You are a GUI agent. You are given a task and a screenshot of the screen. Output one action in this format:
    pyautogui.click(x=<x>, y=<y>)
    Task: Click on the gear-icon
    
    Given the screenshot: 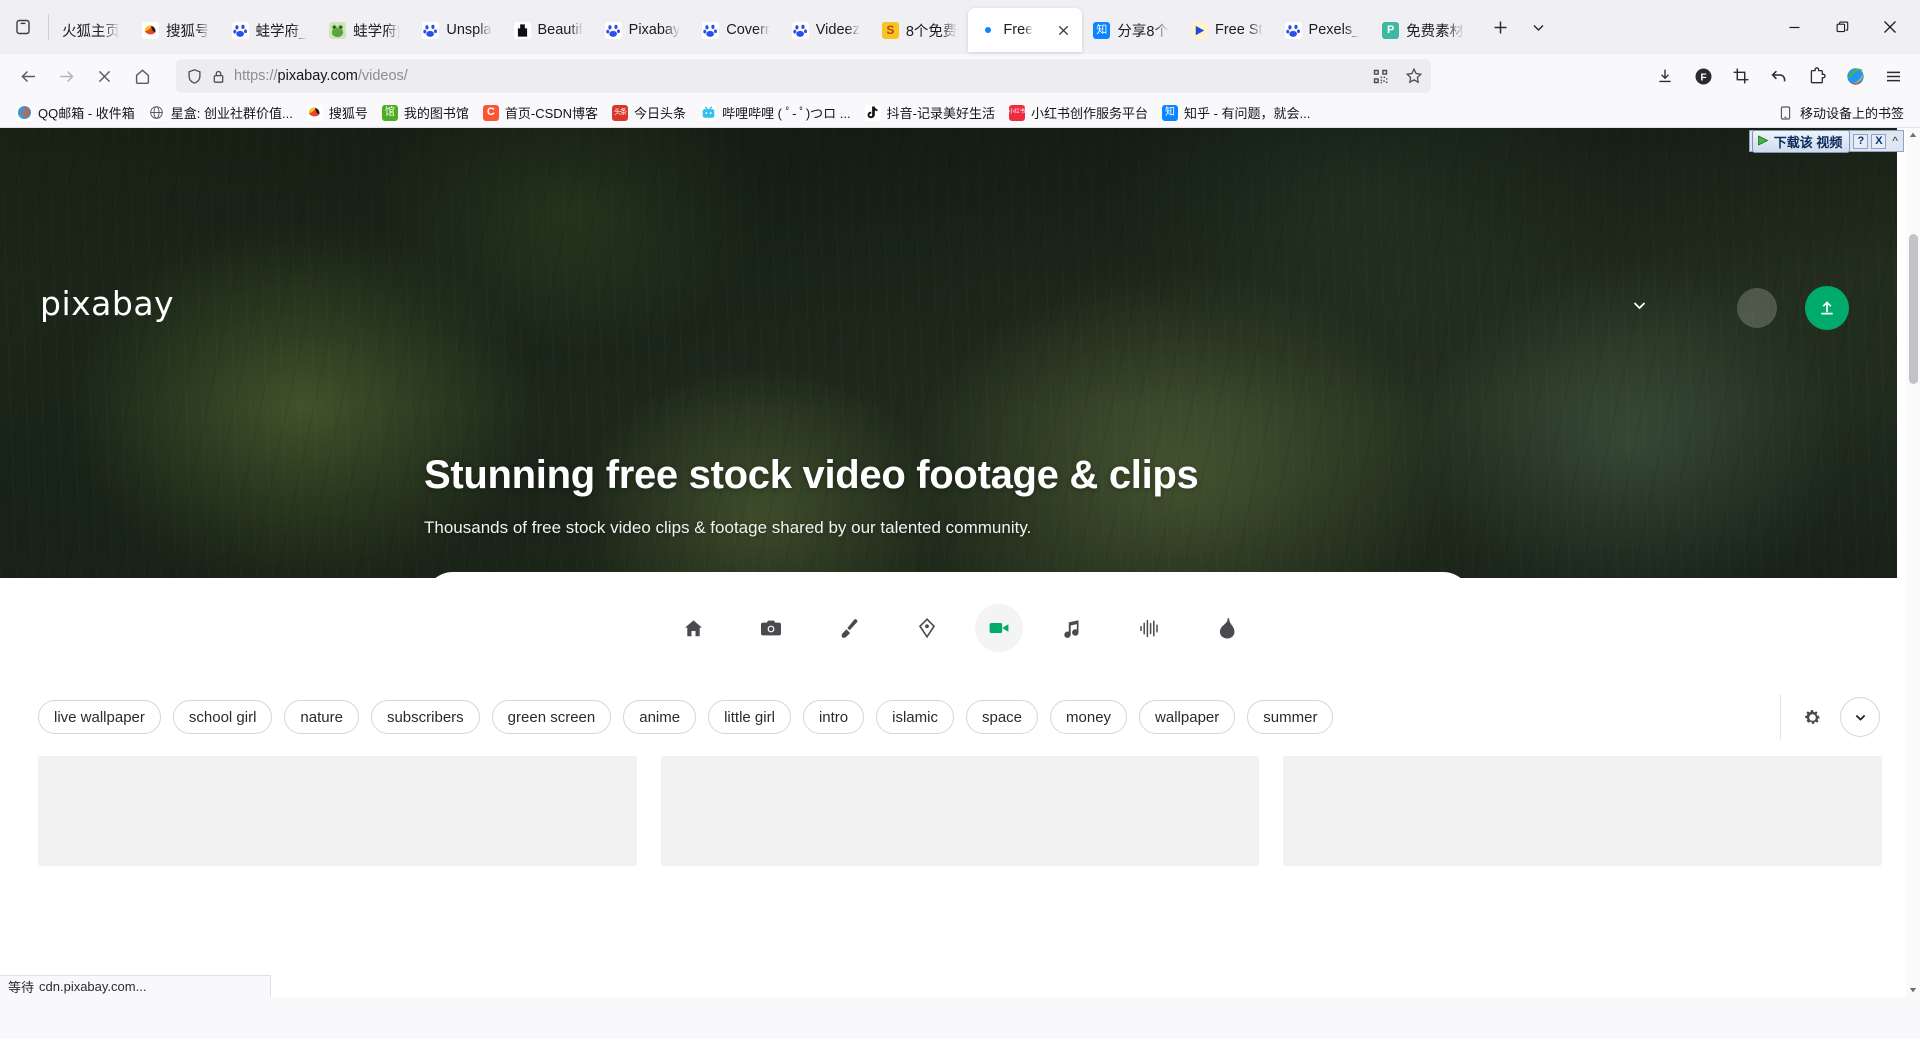 What is the action you would take?
    pyautogui.click(x=1812, y=717)
    